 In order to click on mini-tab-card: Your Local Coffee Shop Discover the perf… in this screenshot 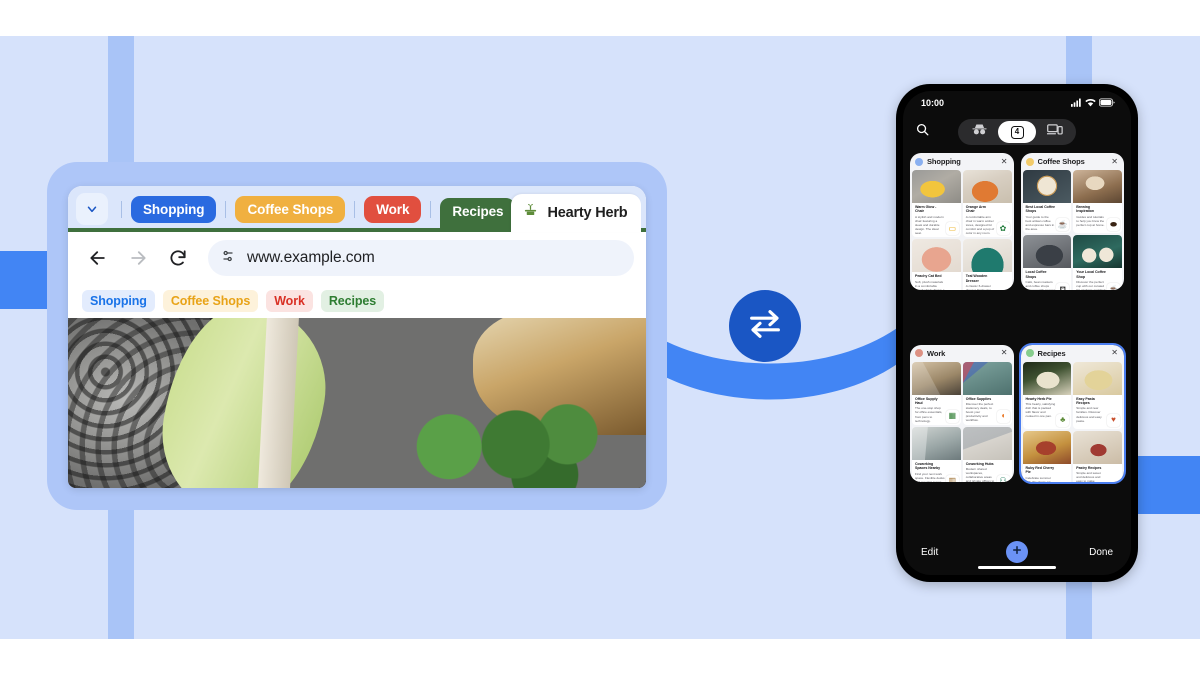, I will do `click(1097, 262)`.